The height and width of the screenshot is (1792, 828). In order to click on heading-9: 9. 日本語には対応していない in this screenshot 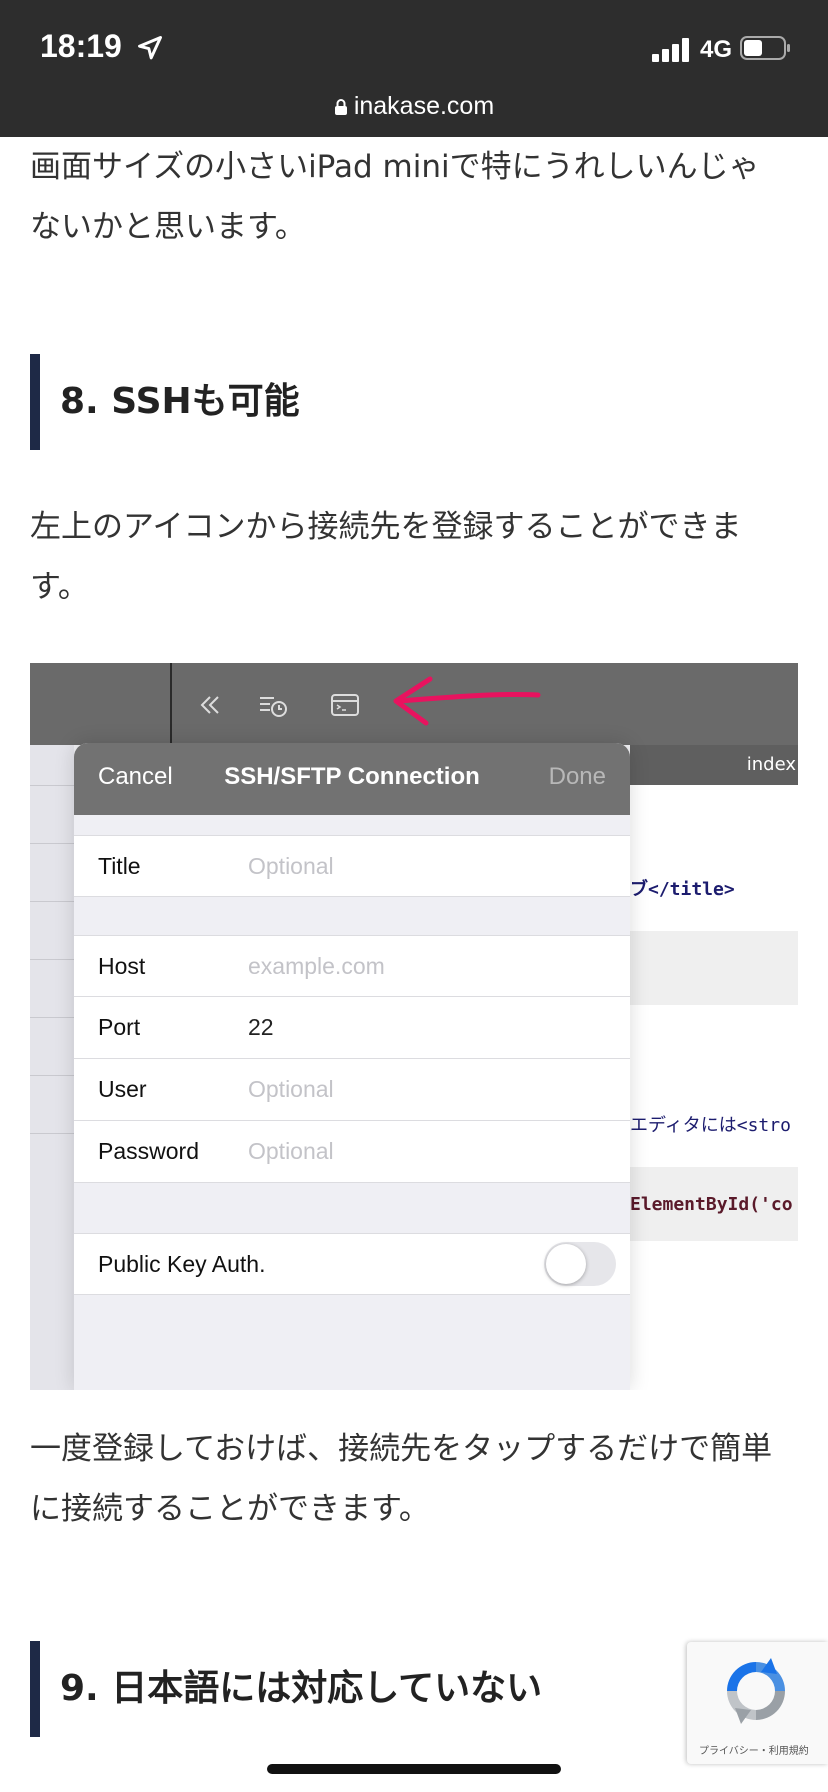, I will do `click(415, 1689)`.